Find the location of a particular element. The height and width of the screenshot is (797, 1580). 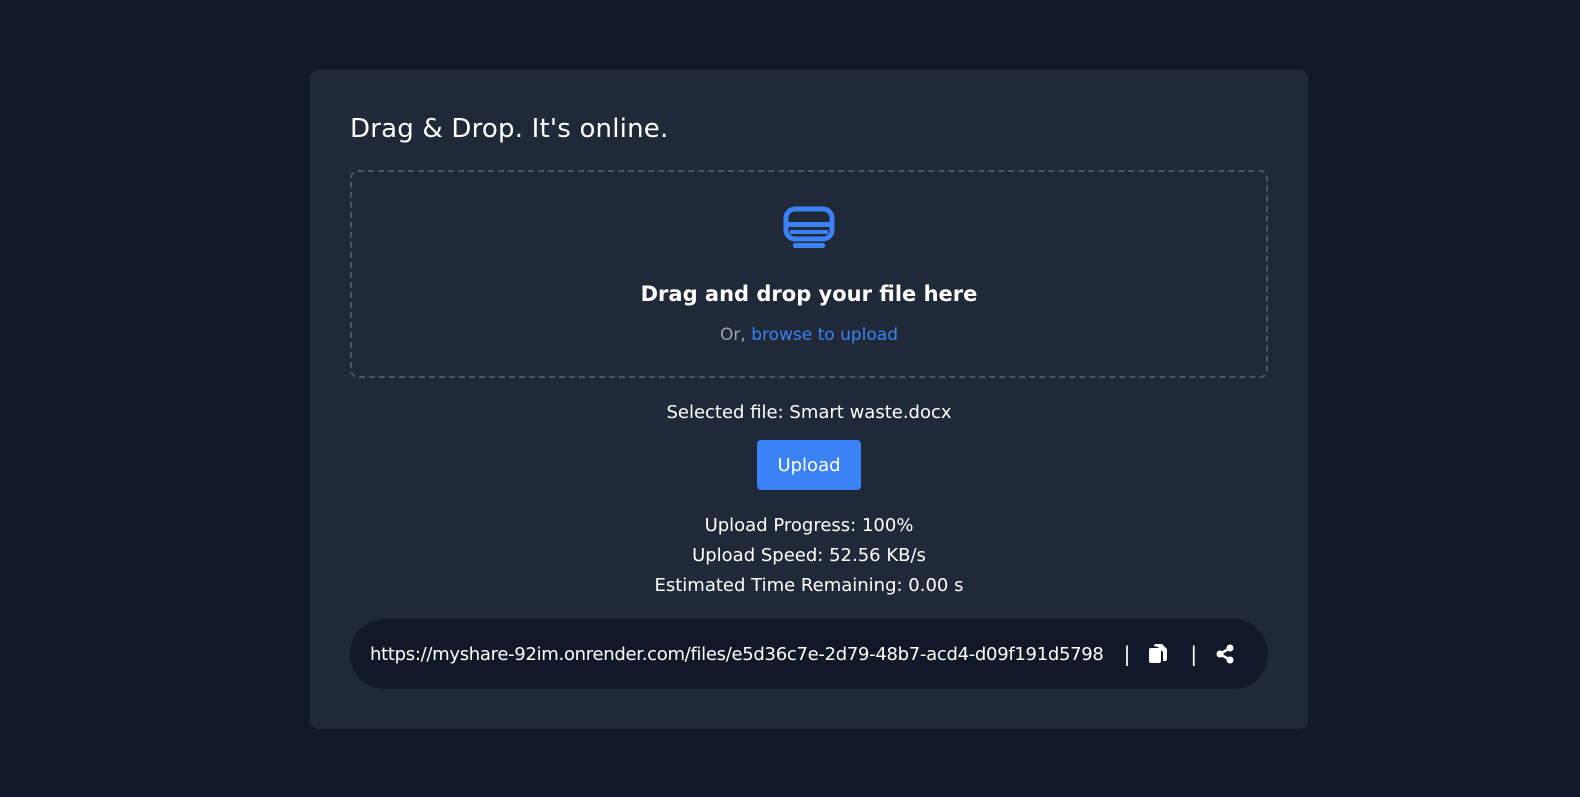

copy-icon is located at coordinates (1158, 654).